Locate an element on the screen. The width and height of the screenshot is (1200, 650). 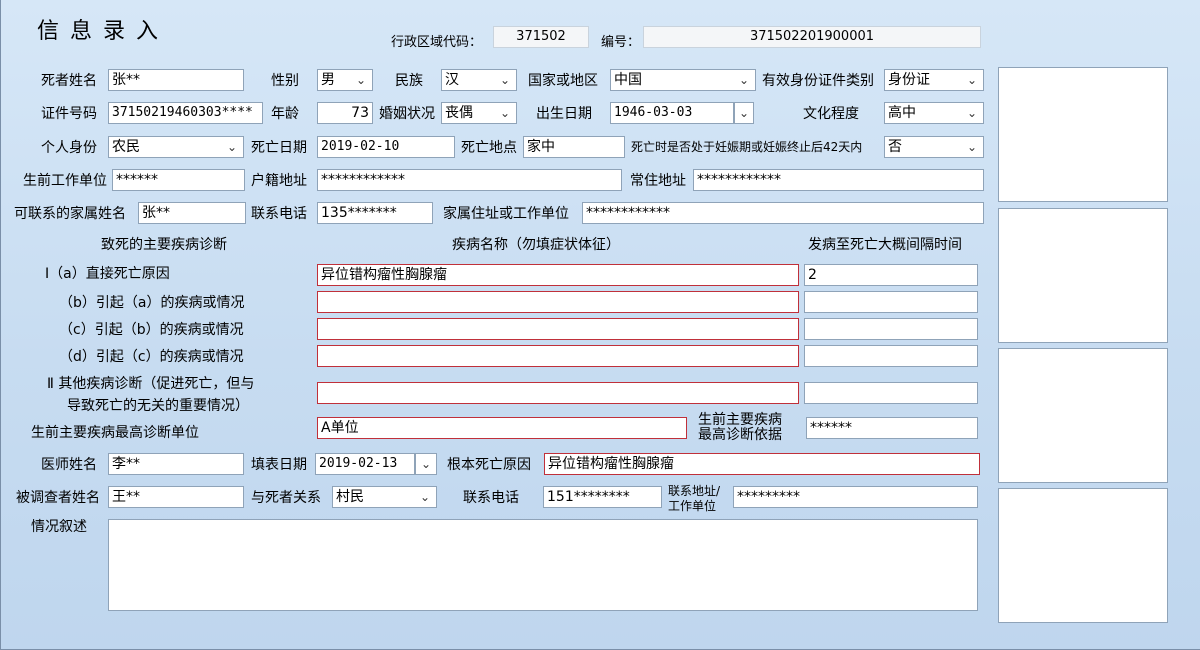
death-place-label: 死亡地点 is located at coordinates (489, 148).